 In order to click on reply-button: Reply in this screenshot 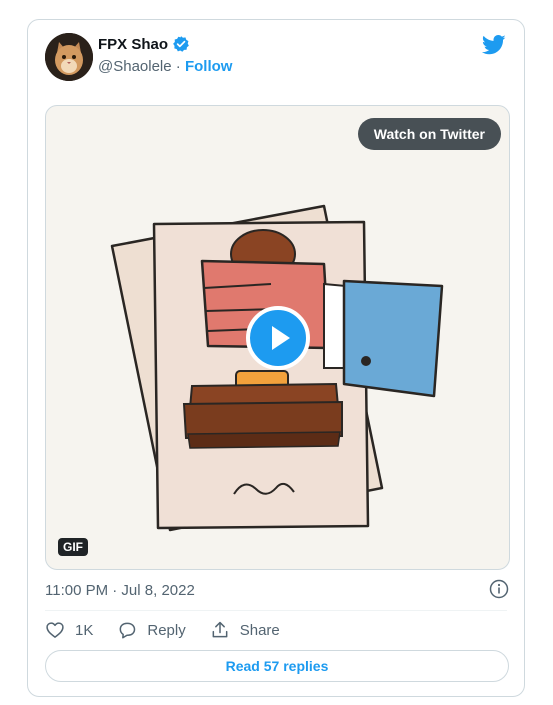, I will do `click(151, 630)`.